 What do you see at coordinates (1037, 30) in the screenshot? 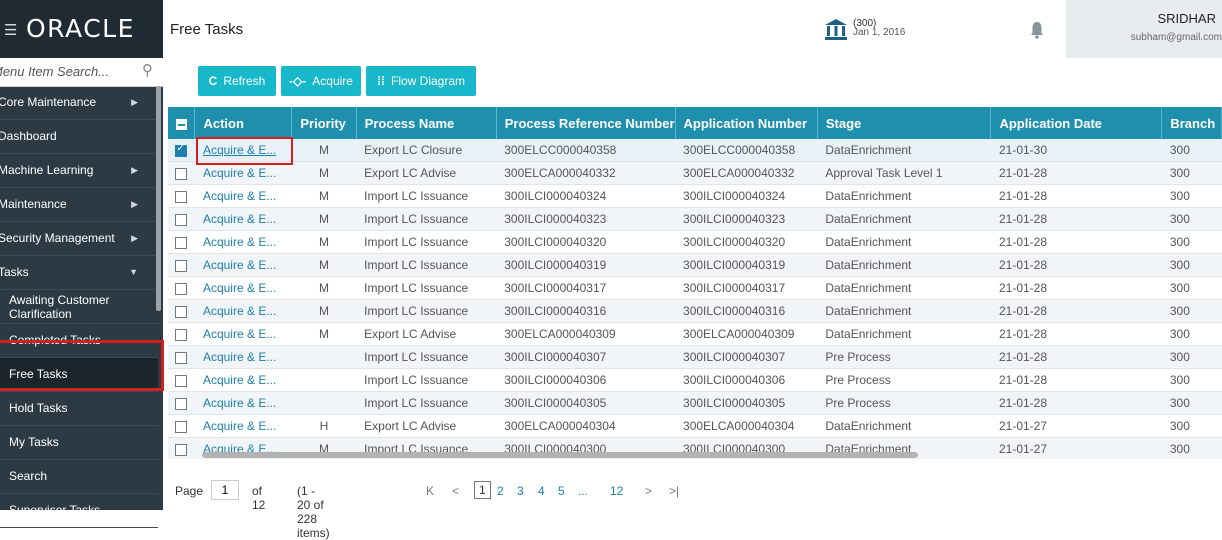
I see `bell-icon` at bounding box center [1037, 30].